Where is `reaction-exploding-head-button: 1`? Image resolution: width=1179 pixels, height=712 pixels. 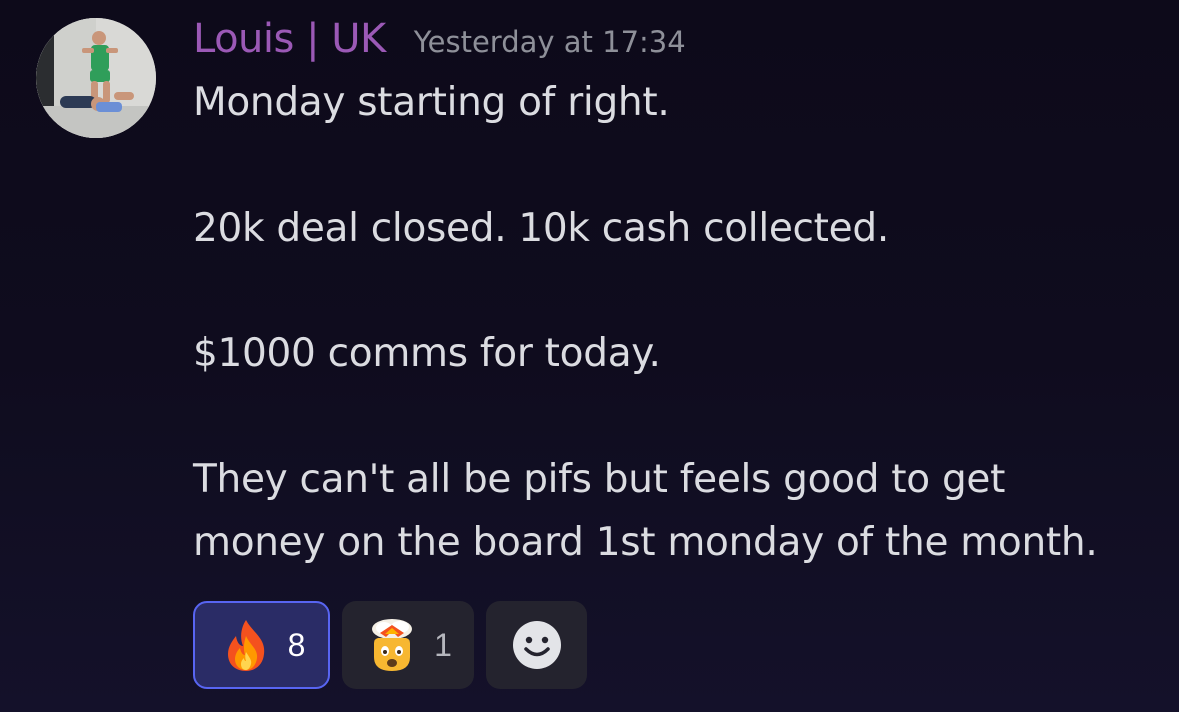 reaction-exploding-head-button: 1 is located at coordinates (408, 645).